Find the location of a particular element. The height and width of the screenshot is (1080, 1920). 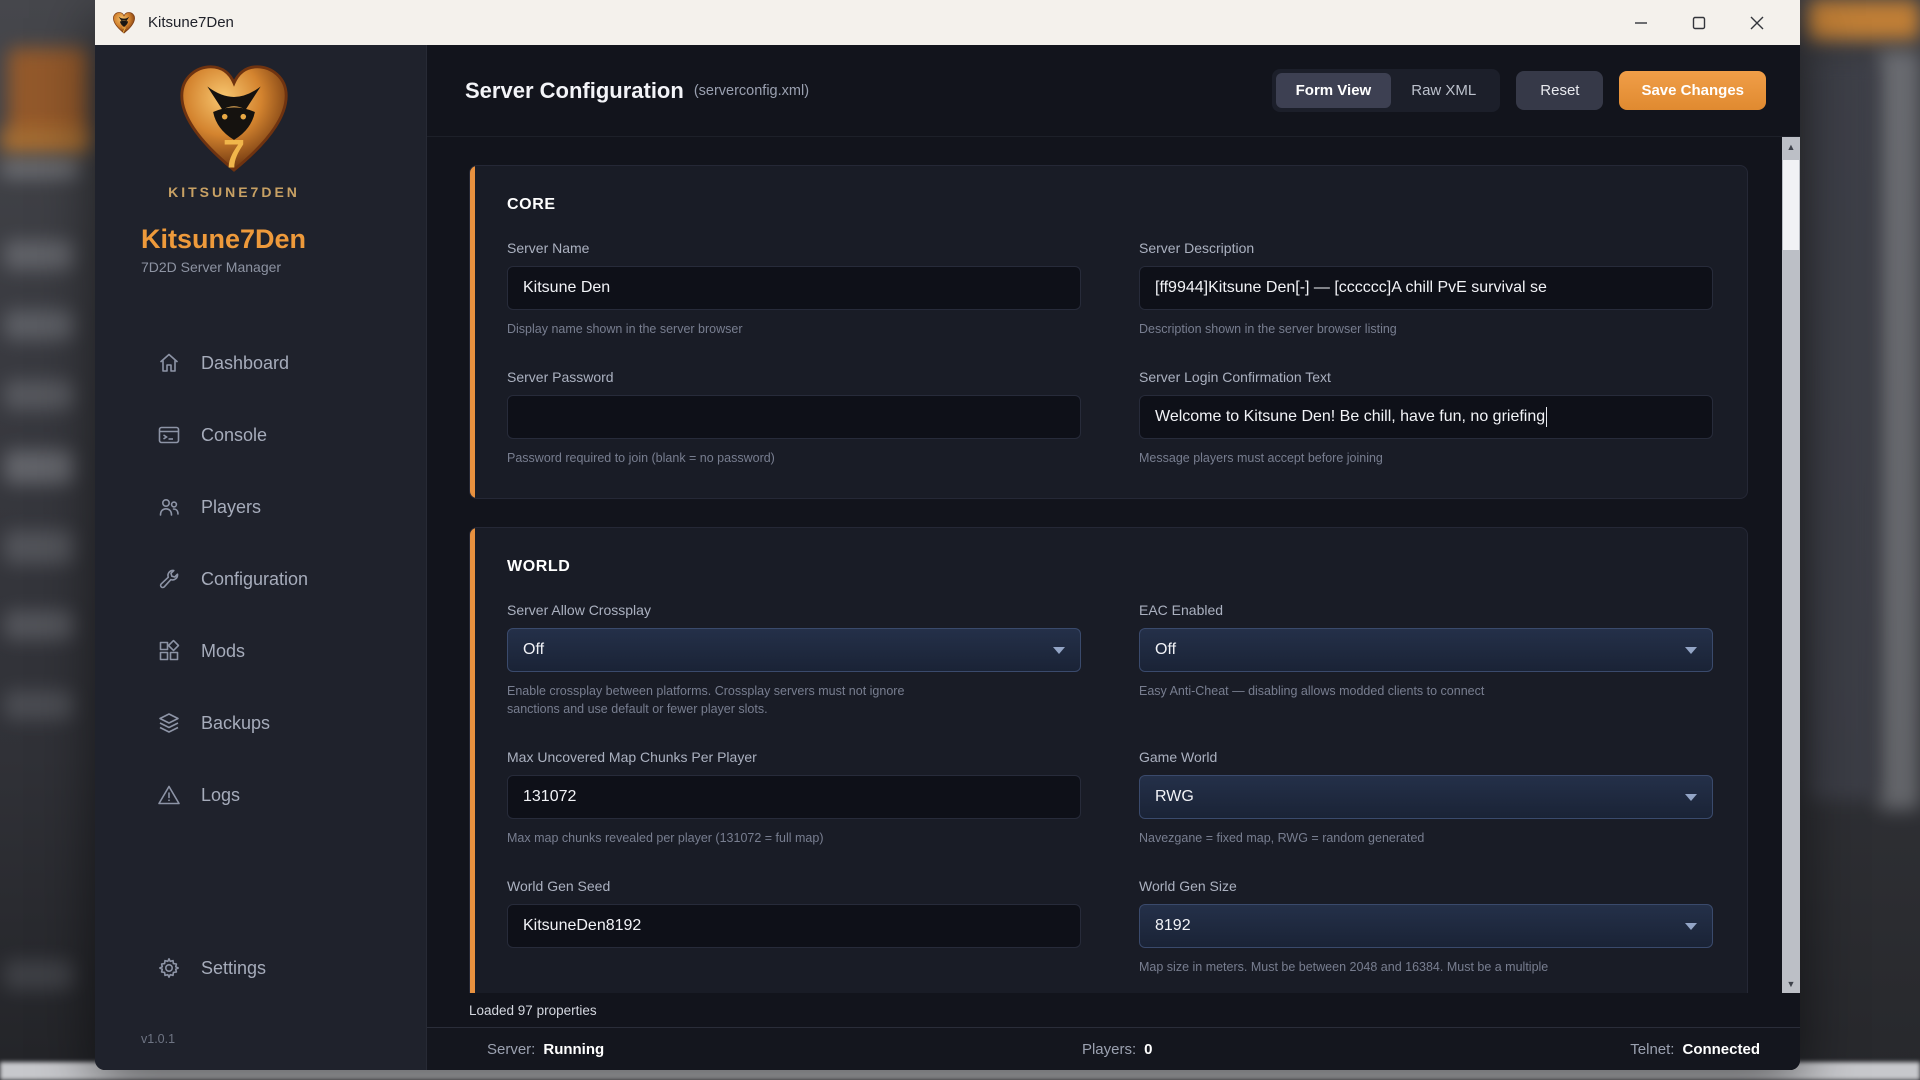

telnet-status: Telnet: Connected is located at coordinates (1695, 1049).